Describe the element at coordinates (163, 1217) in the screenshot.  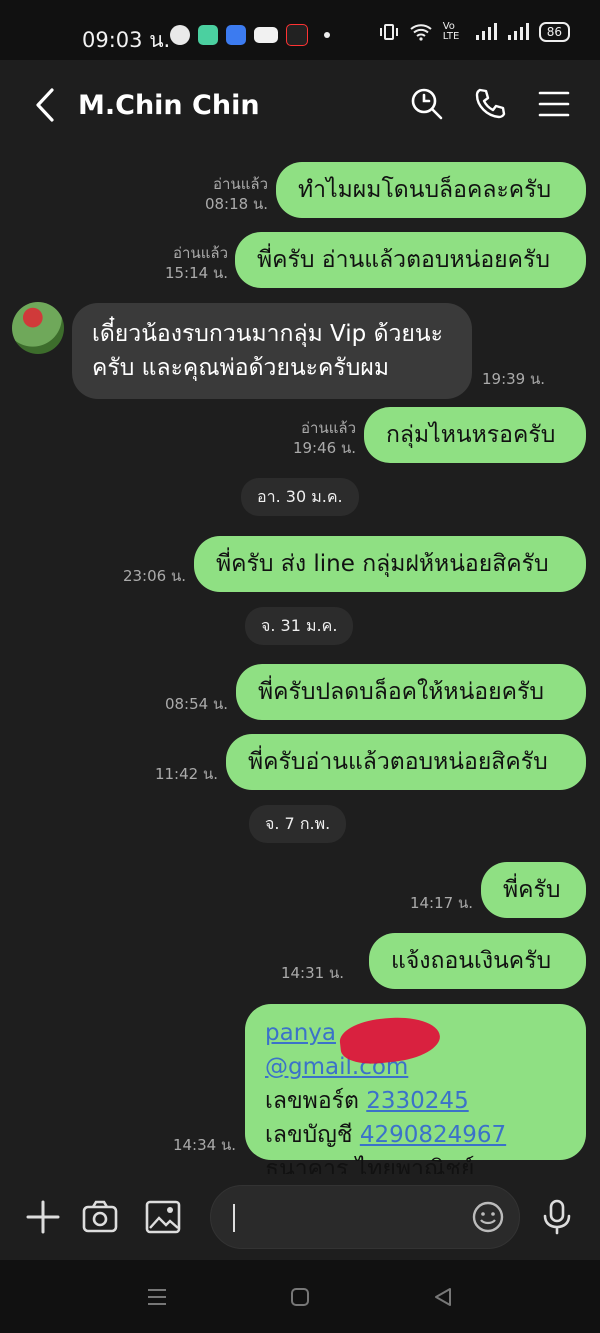
I see `image-gallery-icon` at that location.